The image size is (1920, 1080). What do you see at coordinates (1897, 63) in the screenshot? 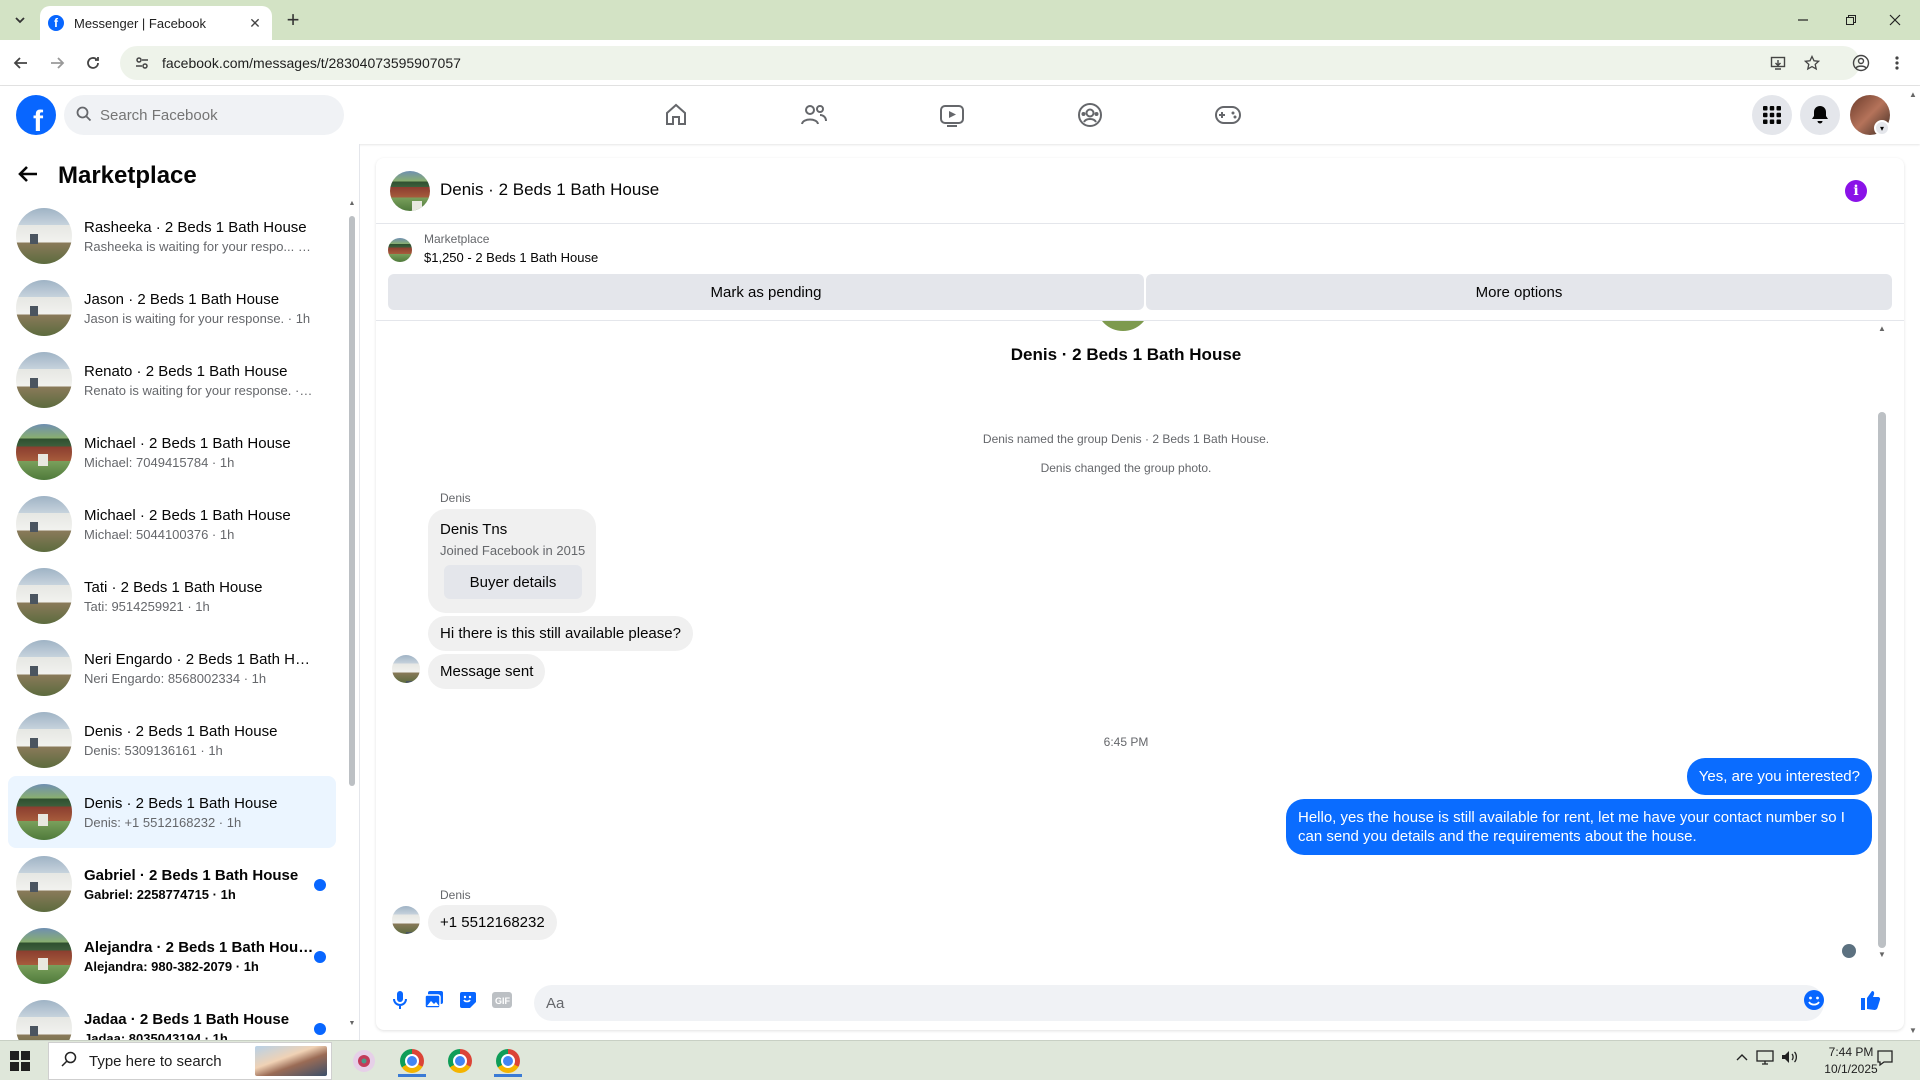
I see `browser-menu-icon` at bounding box center [1897, 63].